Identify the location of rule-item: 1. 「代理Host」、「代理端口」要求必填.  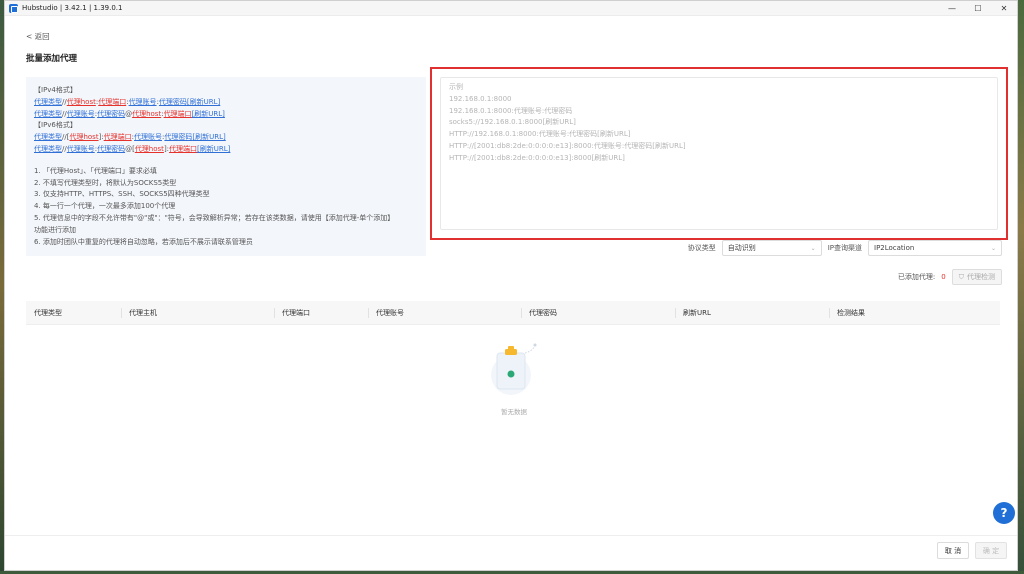
(95, 170).